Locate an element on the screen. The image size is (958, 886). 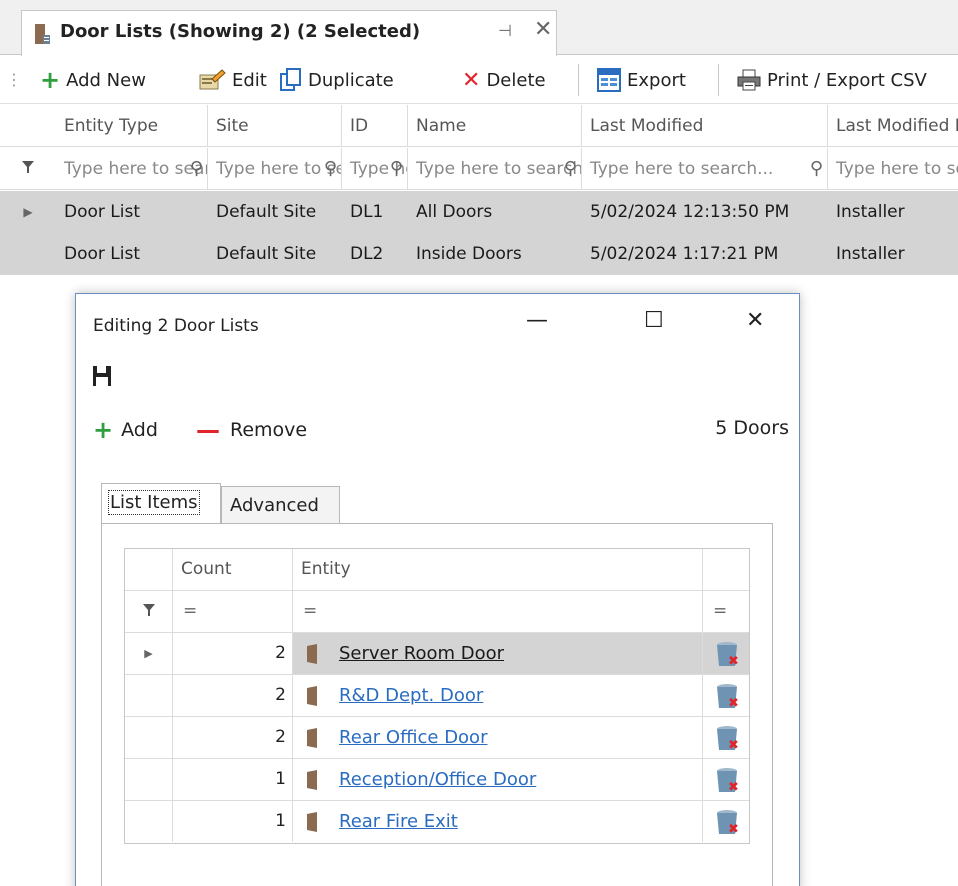
cell-last-modified: 5/02/2024 12:13:50 PM is located at coordinates (690, 212).